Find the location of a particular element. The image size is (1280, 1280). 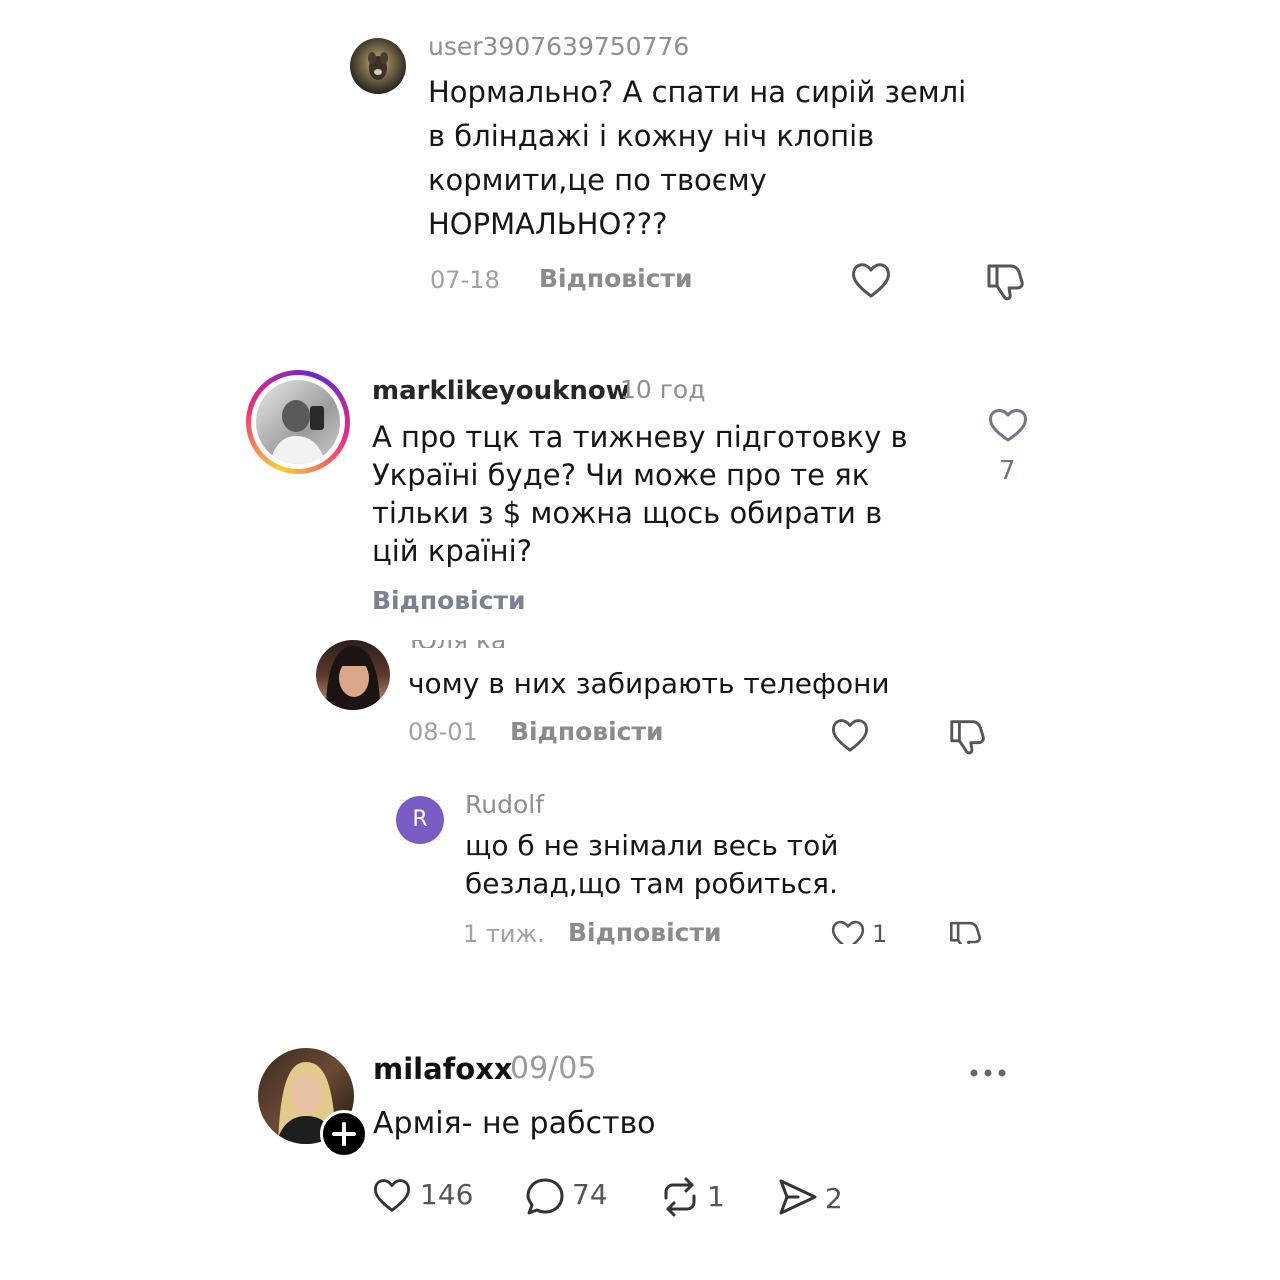

comment-text-line: Україні буде? Чи може про те як is located at coordinates (621, 475).